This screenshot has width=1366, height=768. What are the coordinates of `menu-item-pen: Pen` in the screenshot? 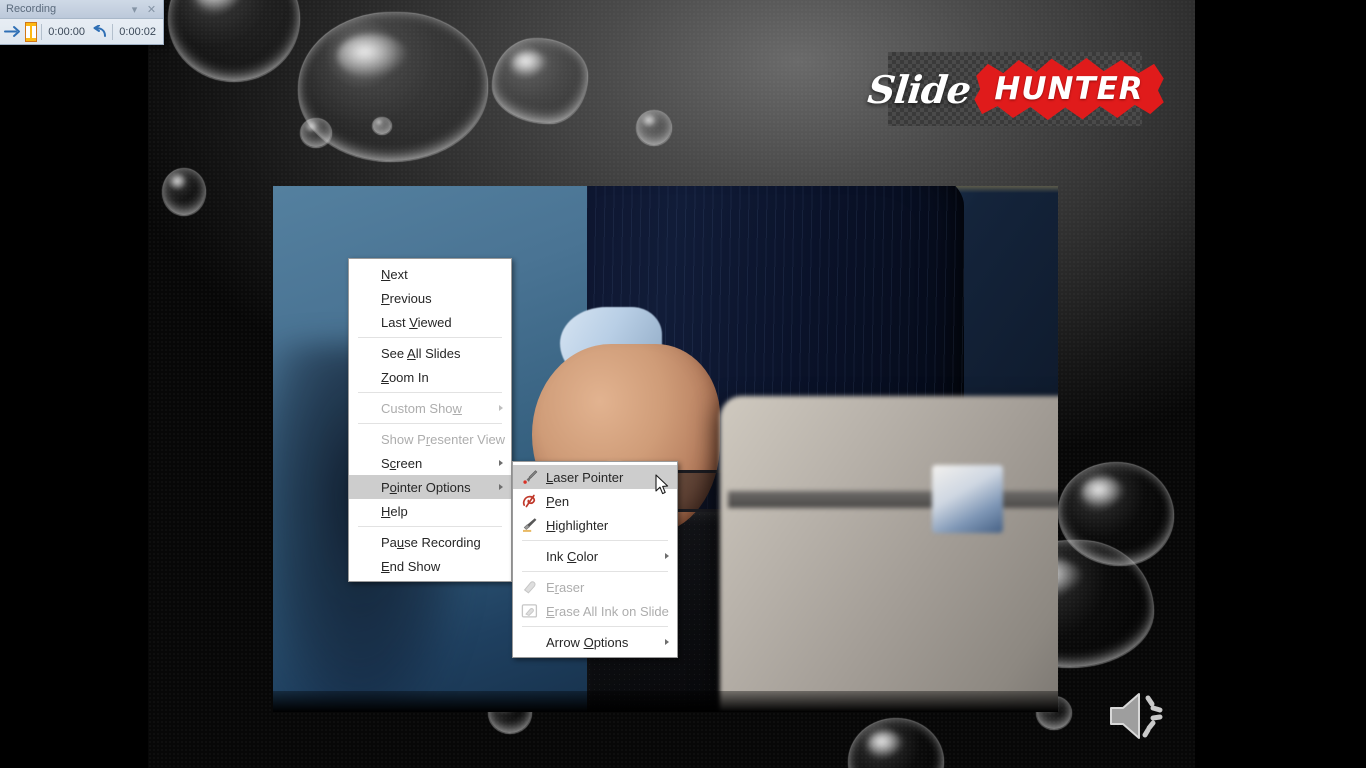 It's located at (595, 501).